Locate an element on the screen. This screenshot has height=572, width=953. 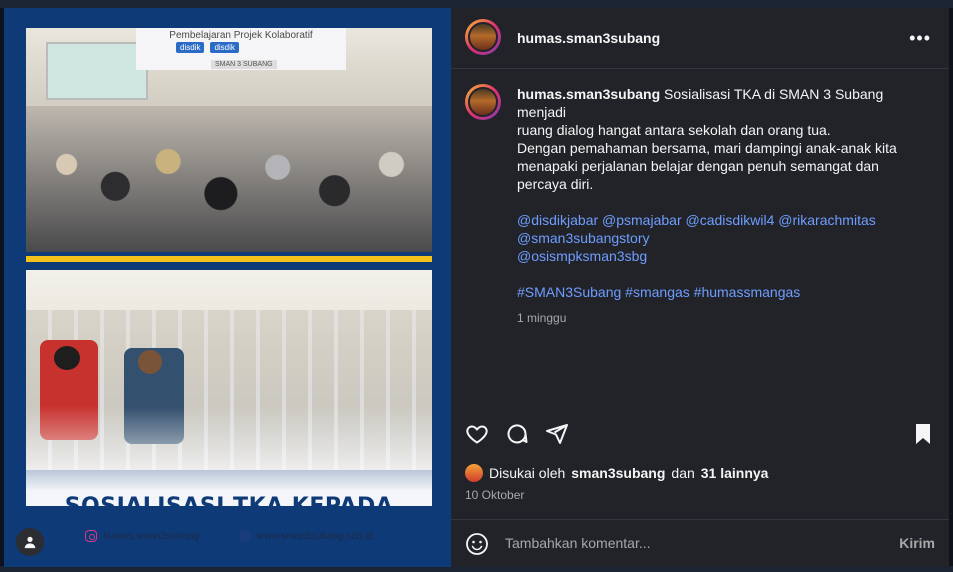
like-button is located at coordinates (478, 435).